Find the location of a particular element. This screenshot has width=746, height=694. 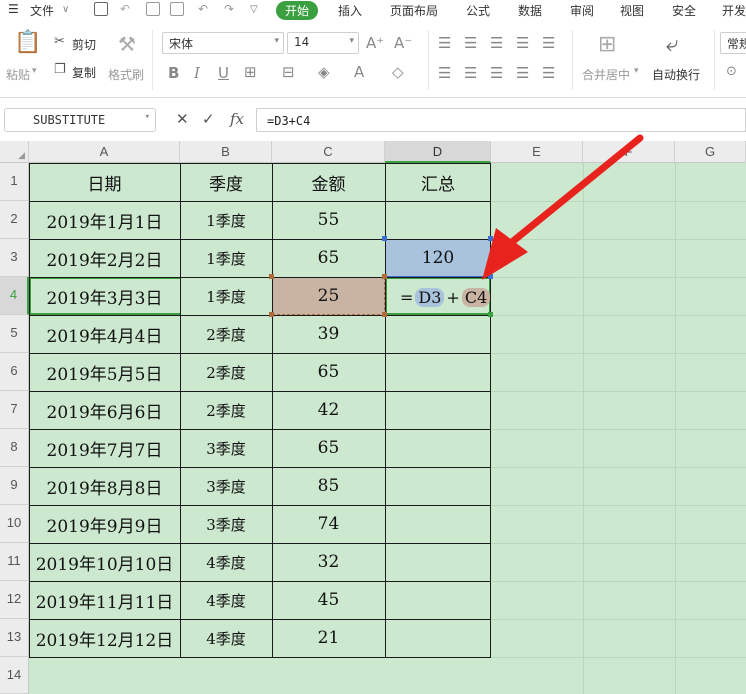

table-cell: 45 is located at coordinates (328, 600).